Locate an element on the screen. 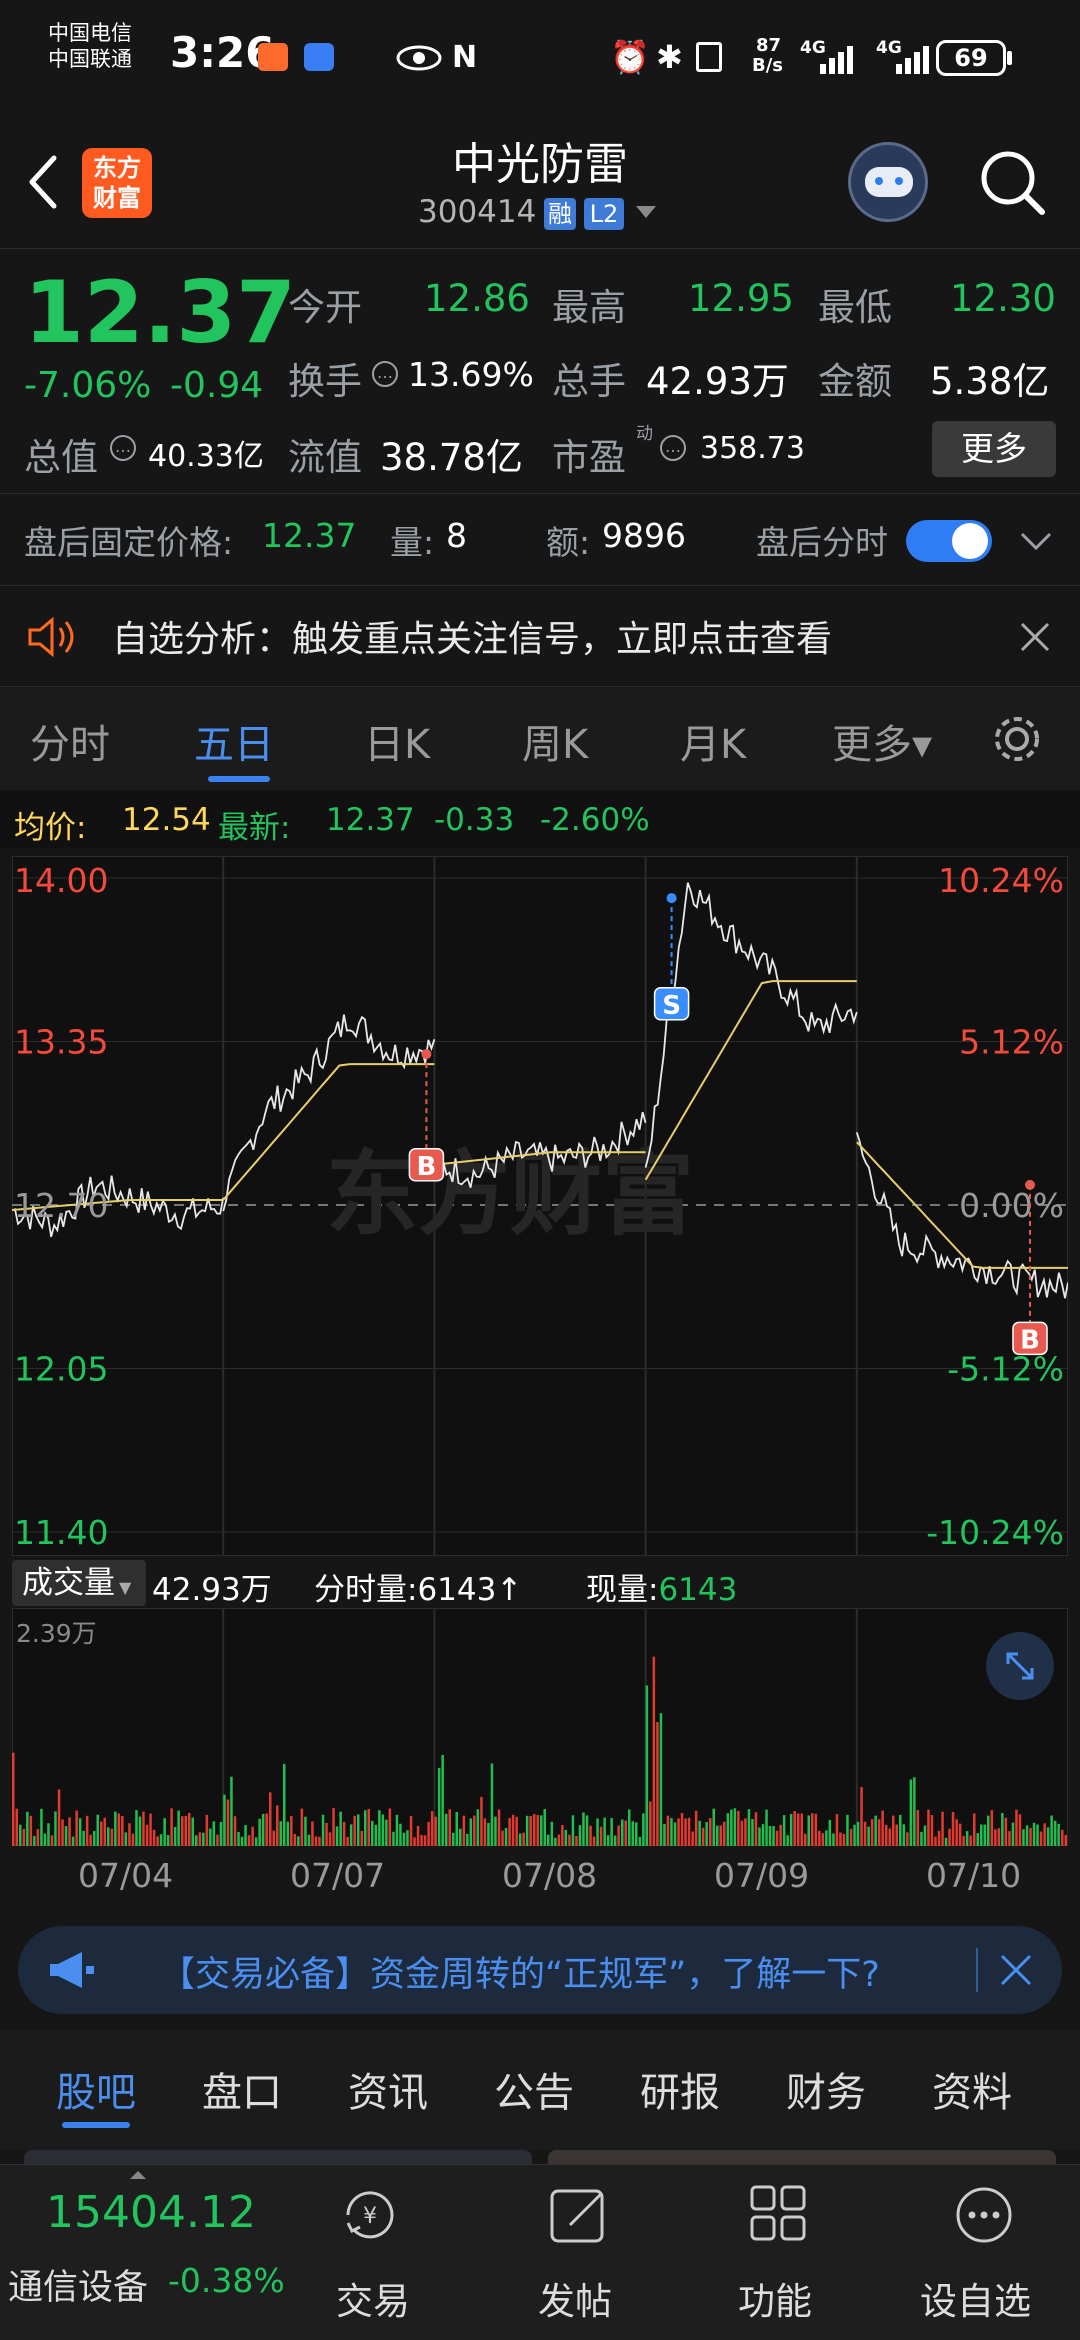 The image size is (1080, 2340). tab-more: 更多▾ is located at coordinates (882, 741).